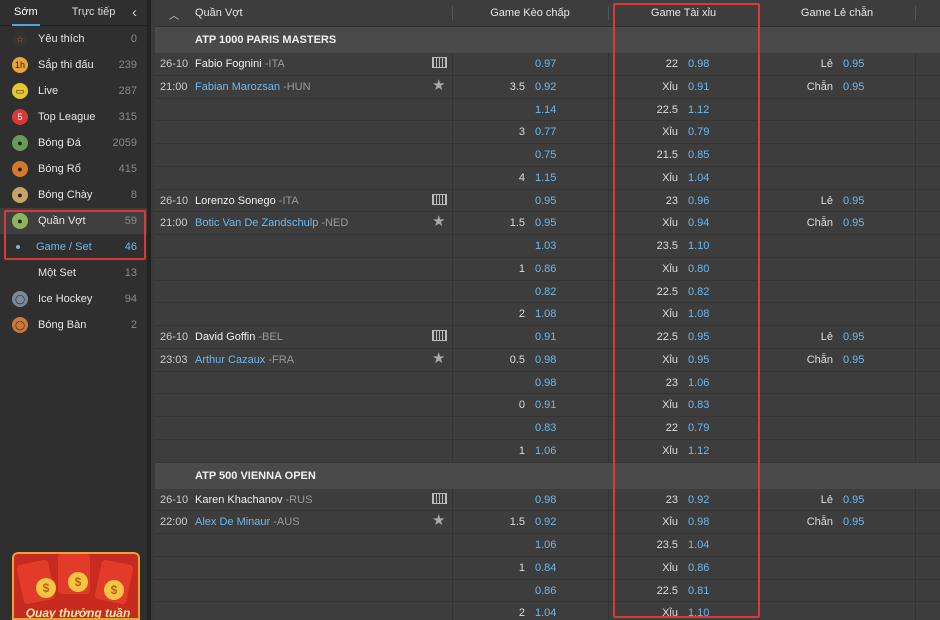 The width and height of the screenshot is (940, 620). Describe the element at coordinates (545, 110) in the screenshot. I see `handicap-odds: 1.14` at that location.